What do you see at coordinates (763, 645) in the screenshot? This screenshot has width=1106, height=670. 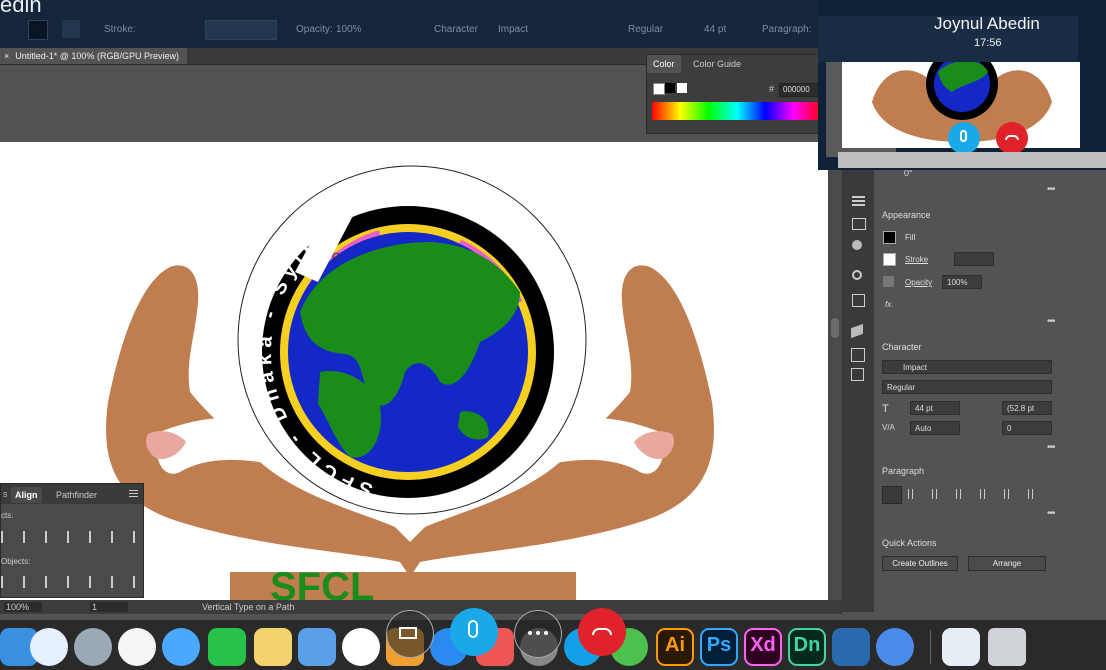 I see `xd-label: Xd` at bounding box center [763, 645].